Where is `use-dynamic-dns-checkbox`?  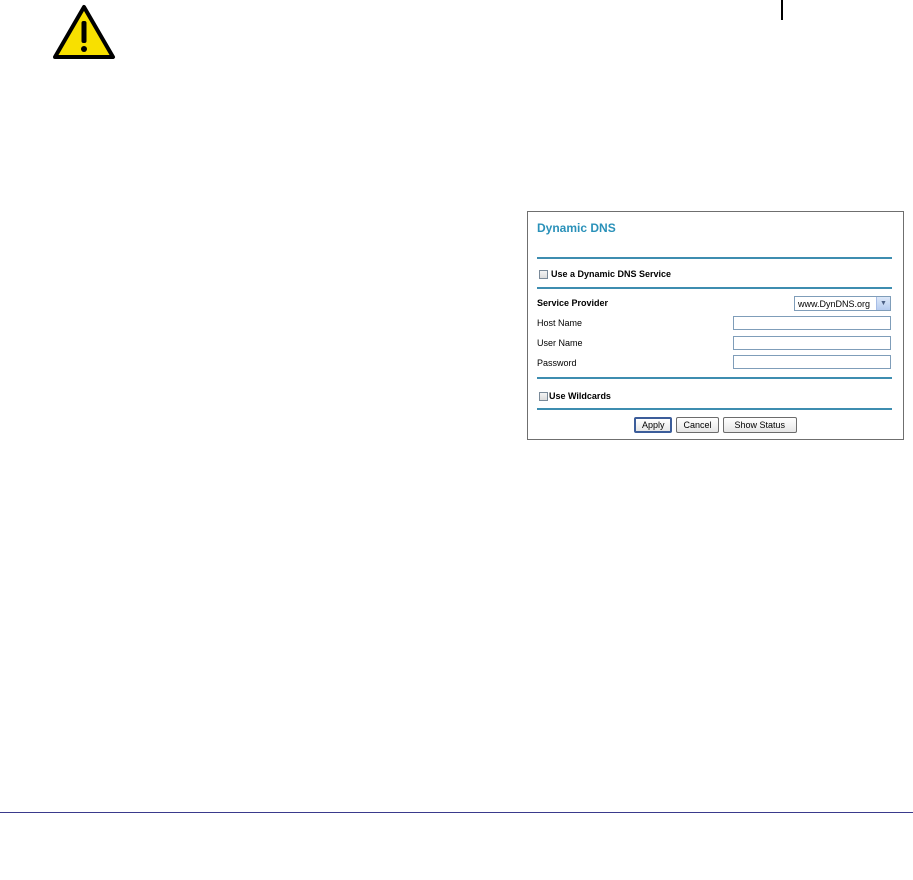 use-dynamic-dns-checkbox is located at coordinates (543, 274).